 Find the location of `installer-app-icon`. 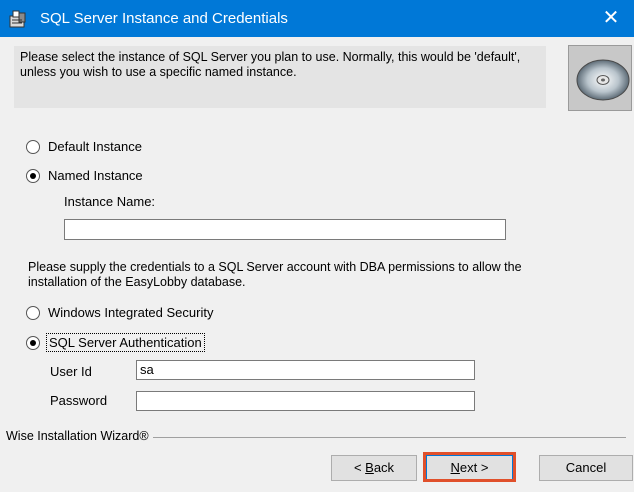

installer-app-icon is located at coordinates (17, 19).